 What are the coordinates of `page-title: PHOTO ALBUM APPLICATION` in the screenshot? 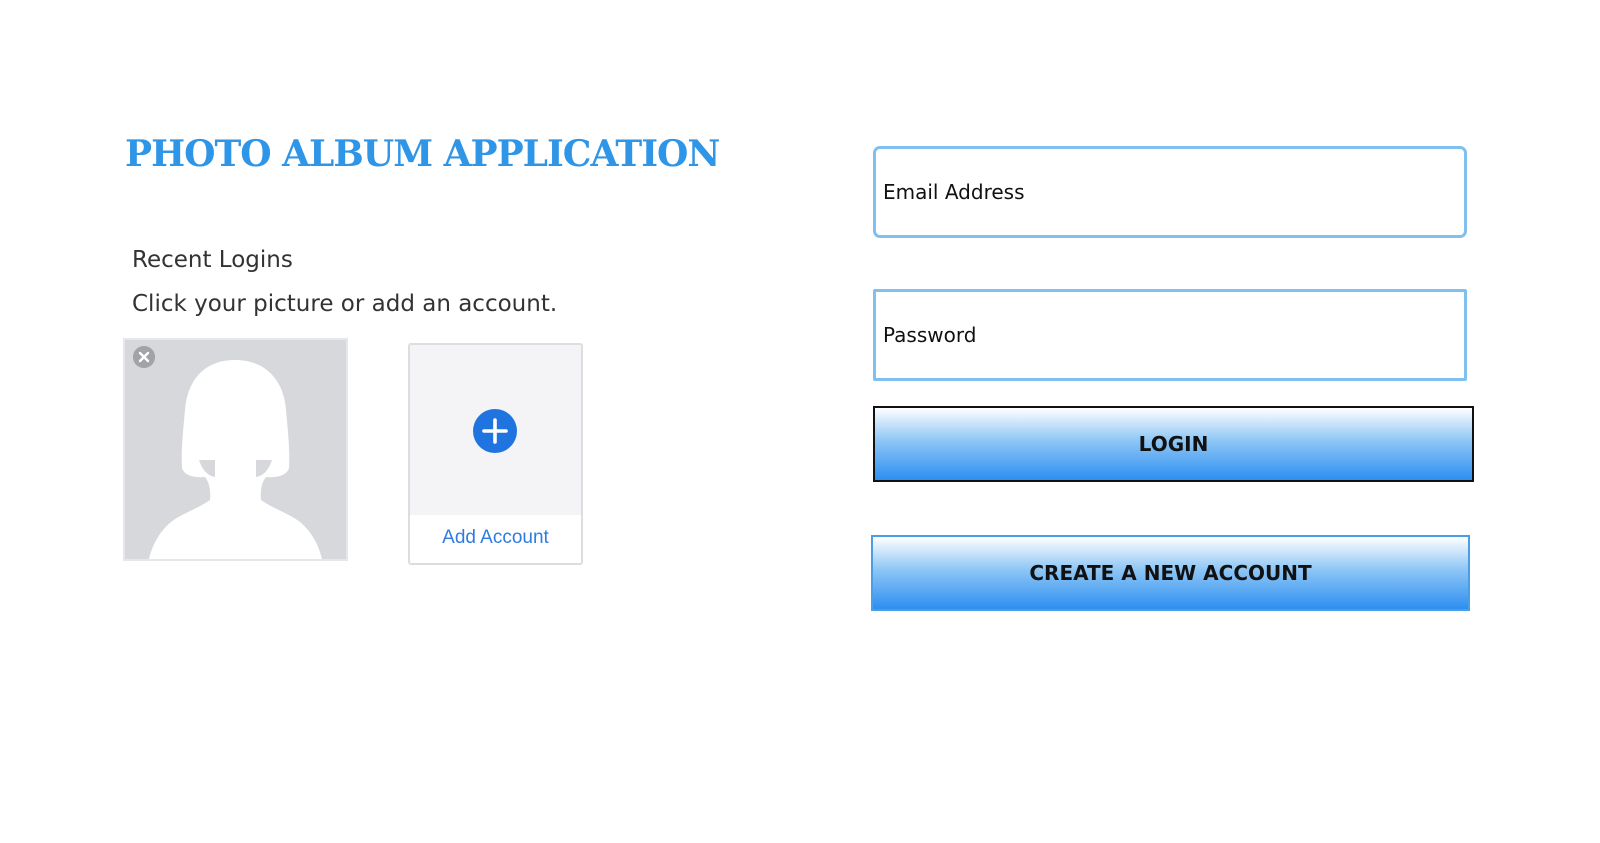 It's located at (422, 154).